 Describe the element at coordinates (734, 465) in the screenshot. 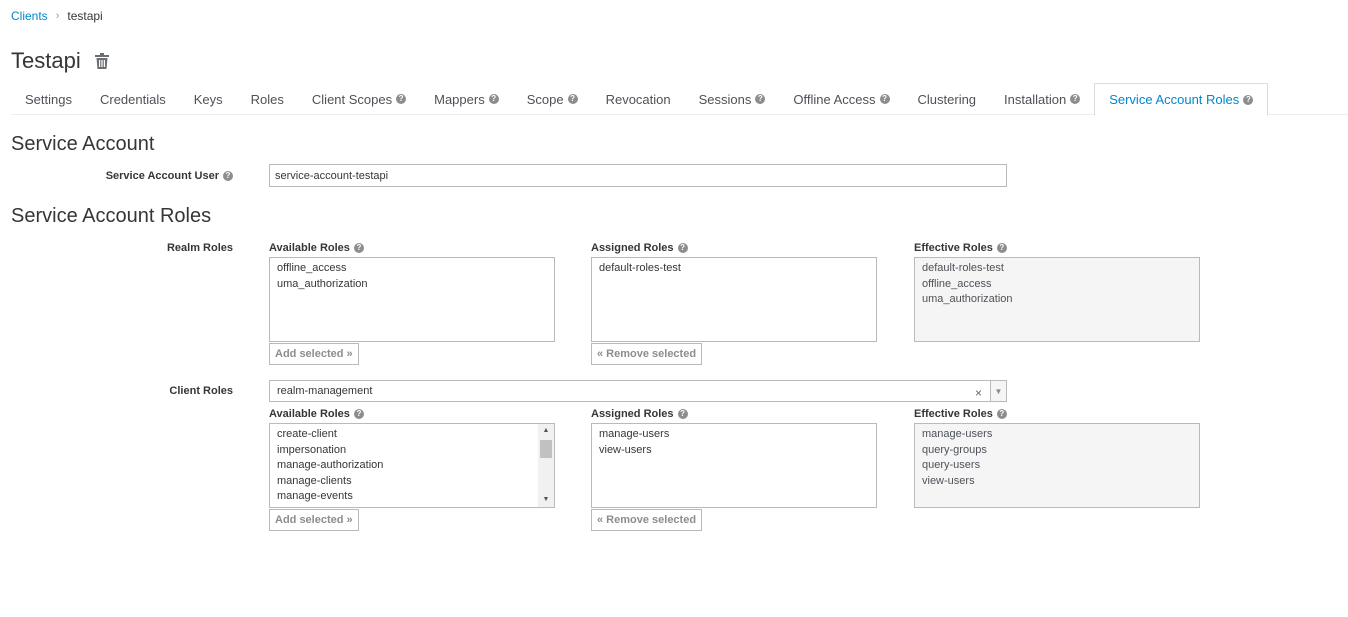

I see `client-assigned-roles-list: manage-users view-users` at that location.